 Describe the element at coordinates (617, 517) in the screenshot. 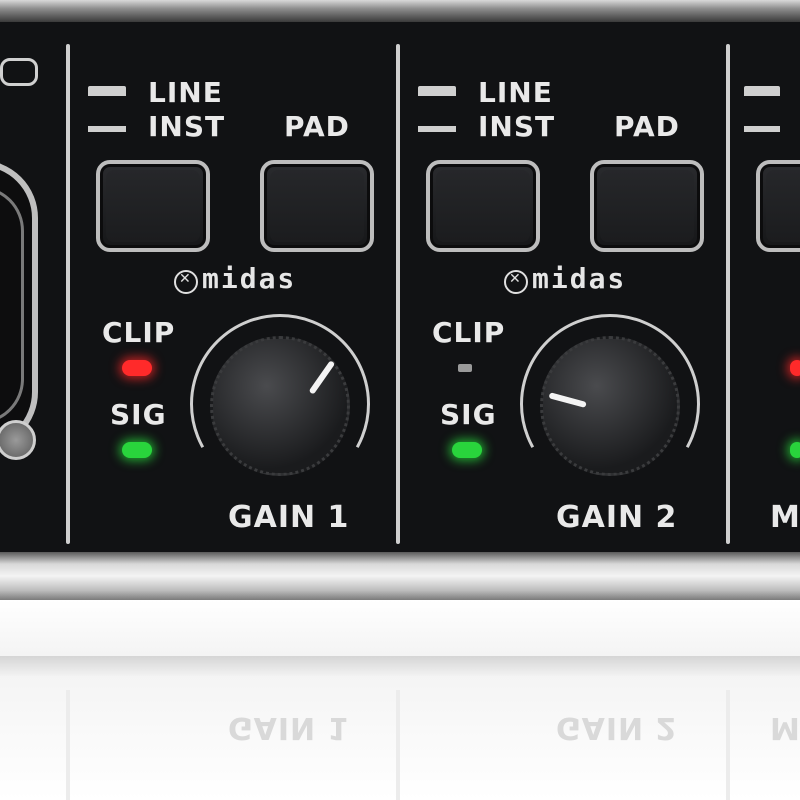

I see `gain-2-label: GAIN 2` at that location.